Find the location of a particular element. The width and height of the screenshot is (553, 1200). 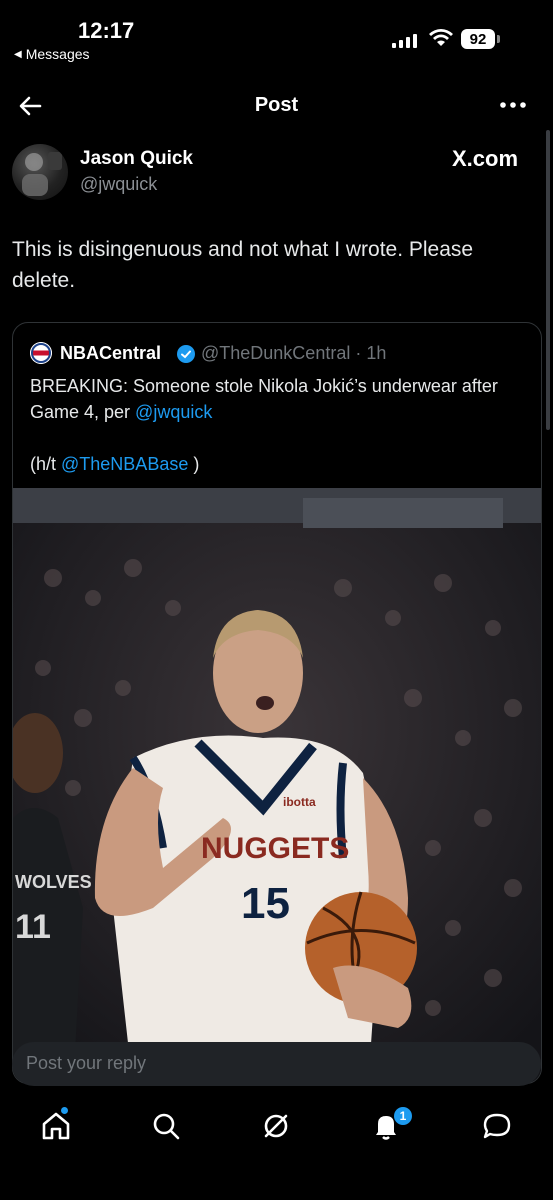

mention-link: @TheNBABase is located at coordinates (124, 464).